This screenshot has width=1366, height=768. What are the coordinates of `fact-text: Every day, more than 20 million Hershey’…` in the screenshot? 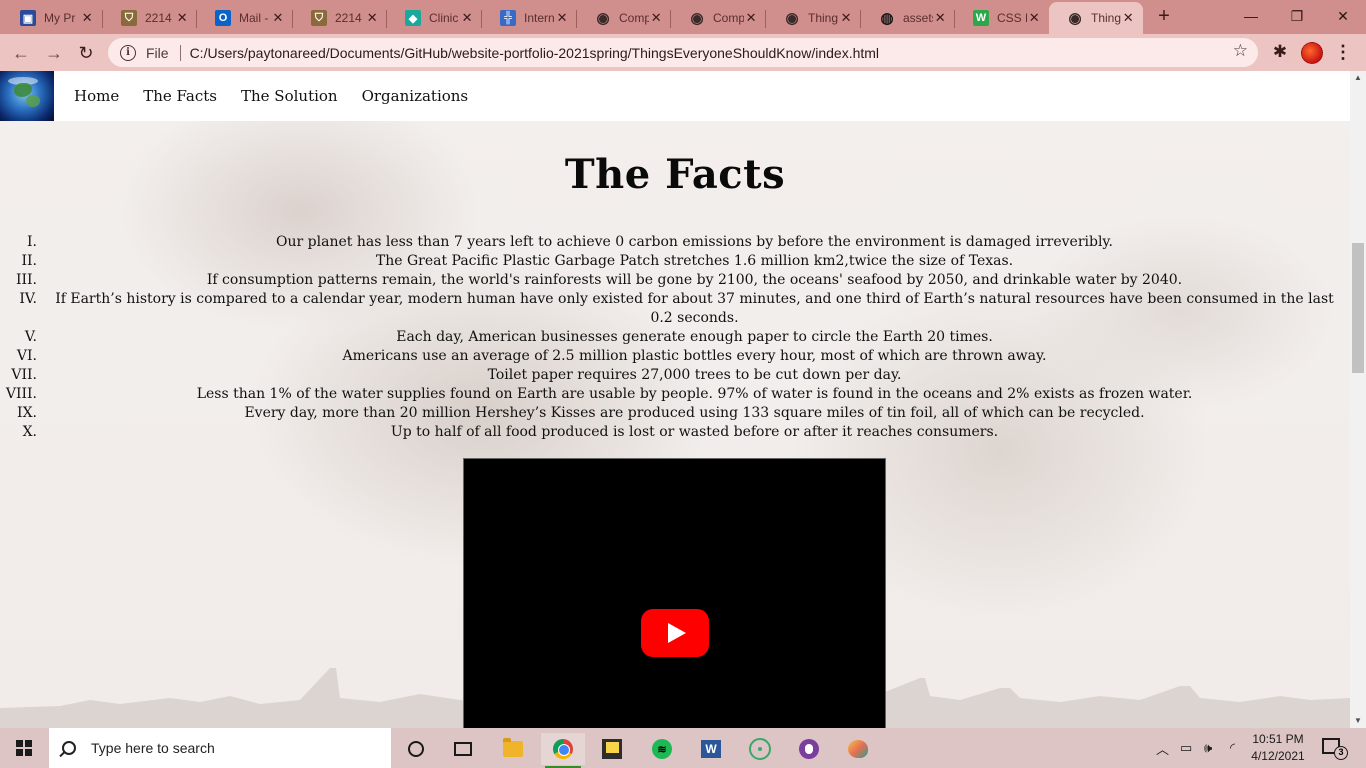 It's located at (694, 413).